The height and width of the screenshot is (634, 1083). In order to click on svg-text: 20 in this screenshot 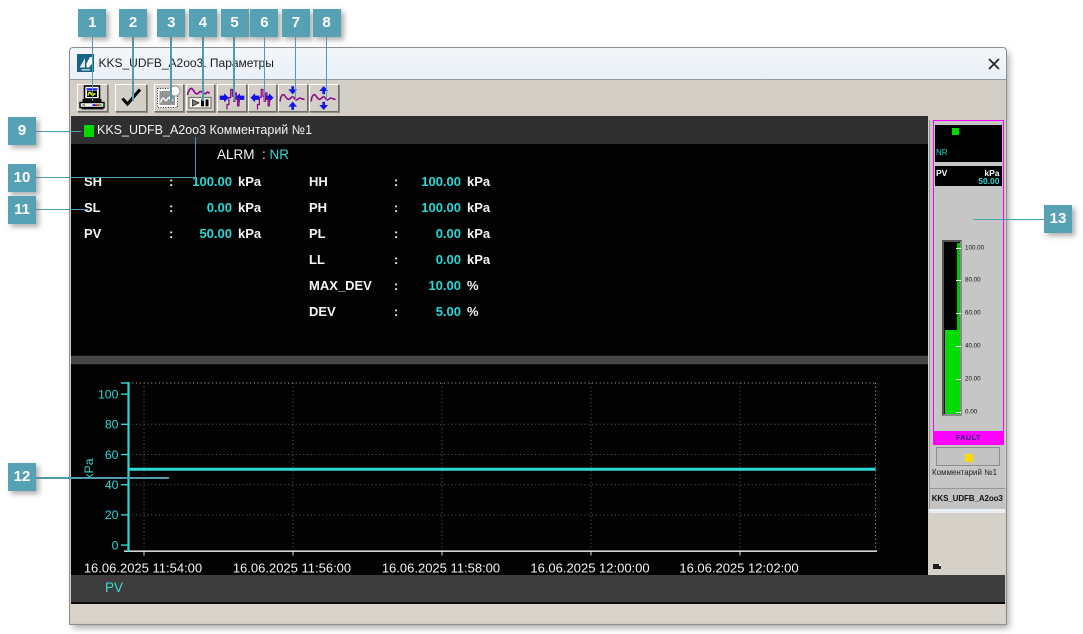, I will do `click(112, 515)`.